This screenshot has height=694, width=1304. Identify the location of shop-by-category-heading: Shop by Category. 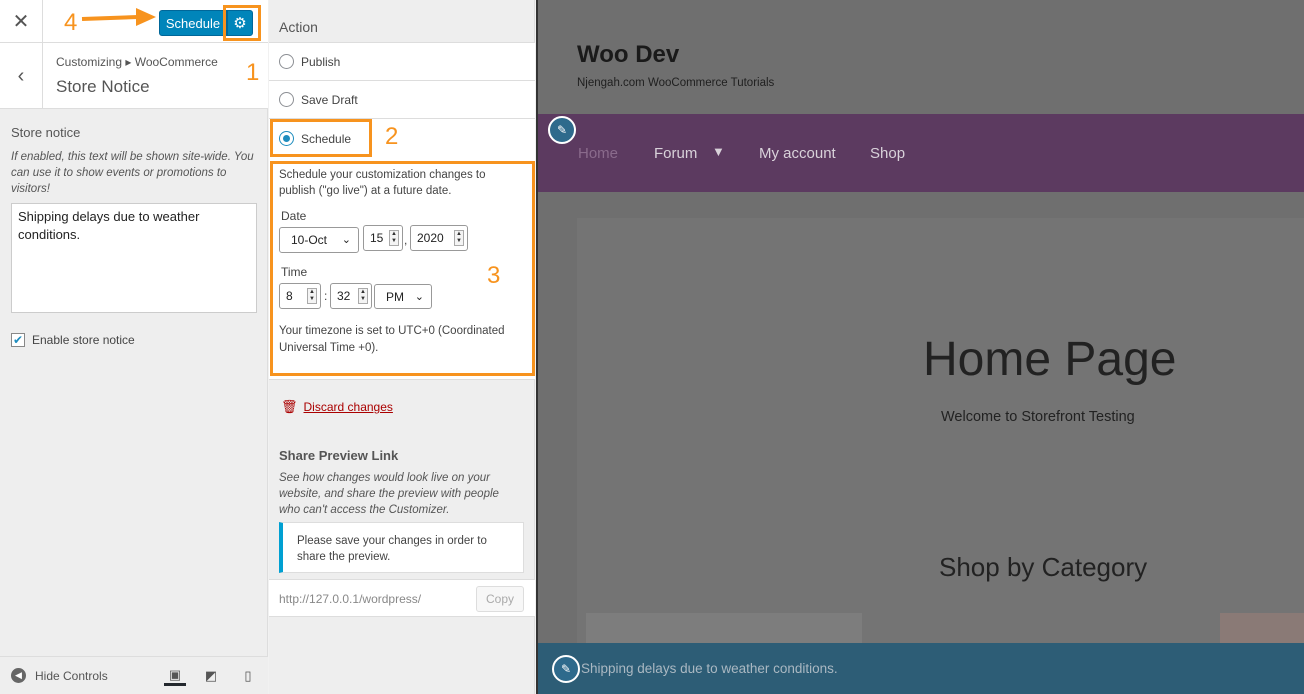
(1043, 567).